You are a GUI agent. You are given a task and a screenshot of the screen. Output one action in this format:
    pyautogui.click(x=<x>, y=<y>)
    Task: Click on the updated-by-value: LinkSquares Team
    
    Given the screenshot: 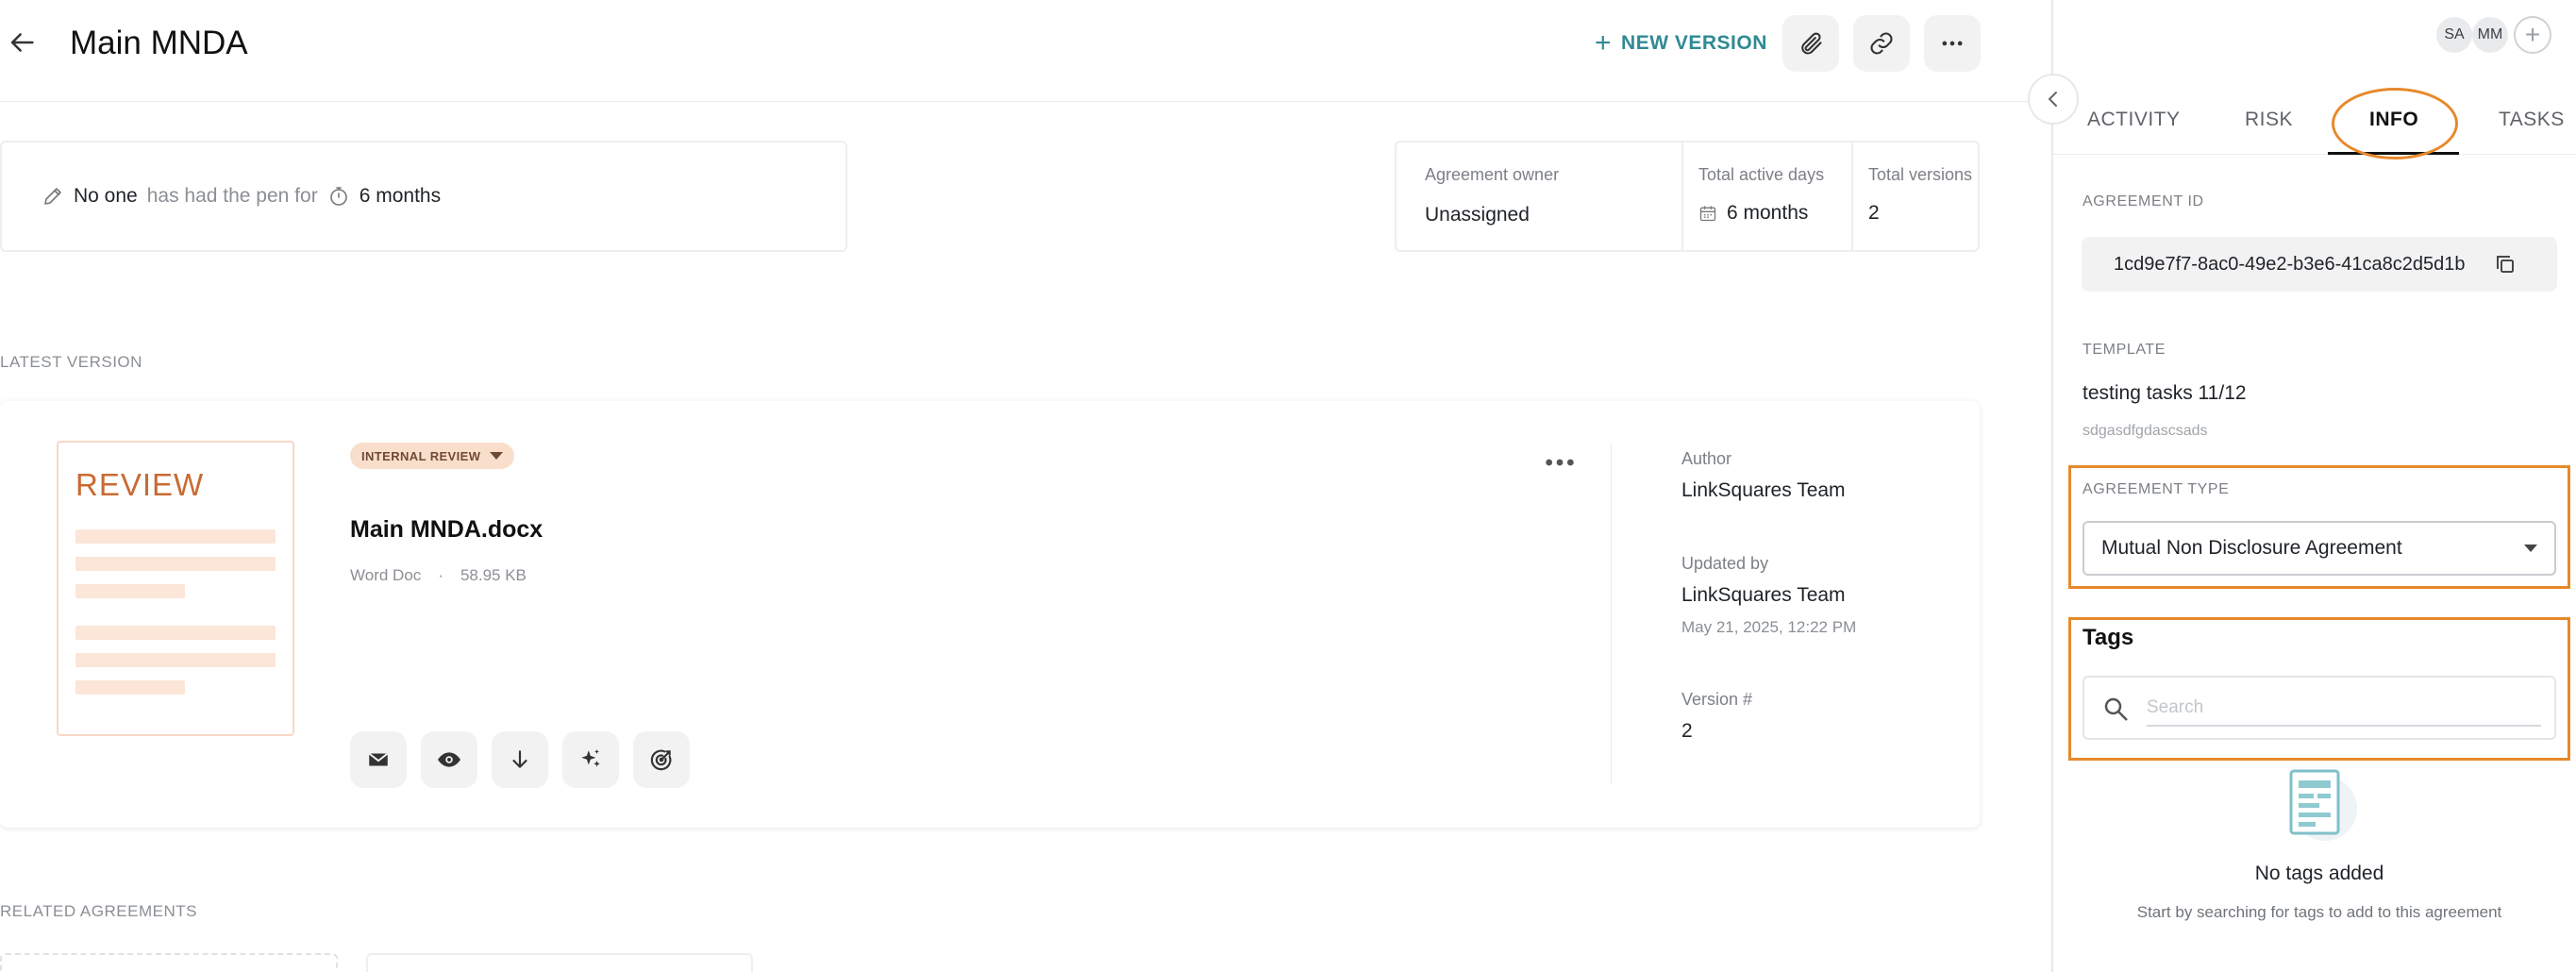 What is the action you would take?
    pyautogui.click(x=1763, y=595)
    